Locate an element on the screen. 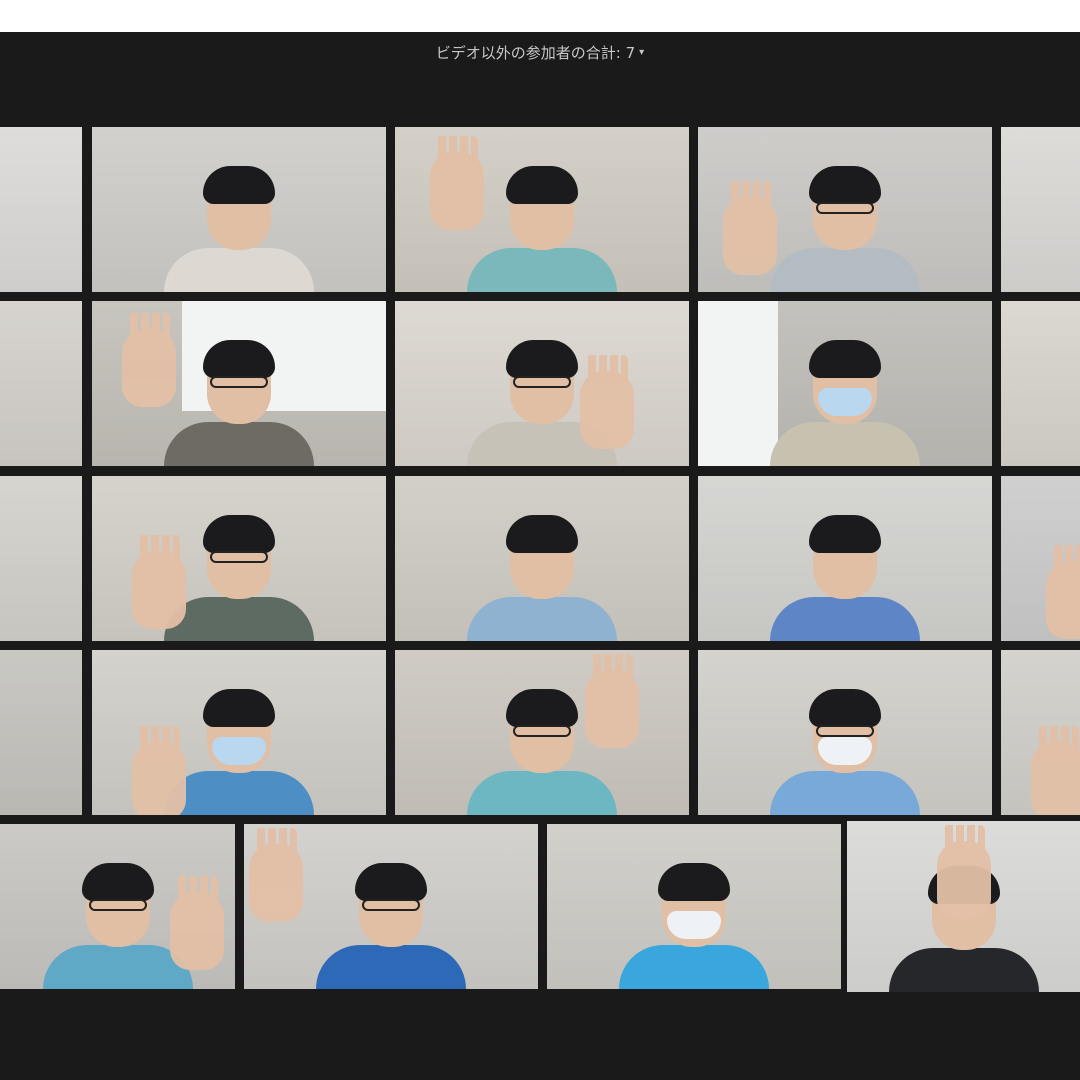 Image resolution: width=1080 pixels, height=1080 pixels. participants-count-dropdown: ビデオ以外の参加者の合計: 7 ▾ is located at coordinates (540, 52).